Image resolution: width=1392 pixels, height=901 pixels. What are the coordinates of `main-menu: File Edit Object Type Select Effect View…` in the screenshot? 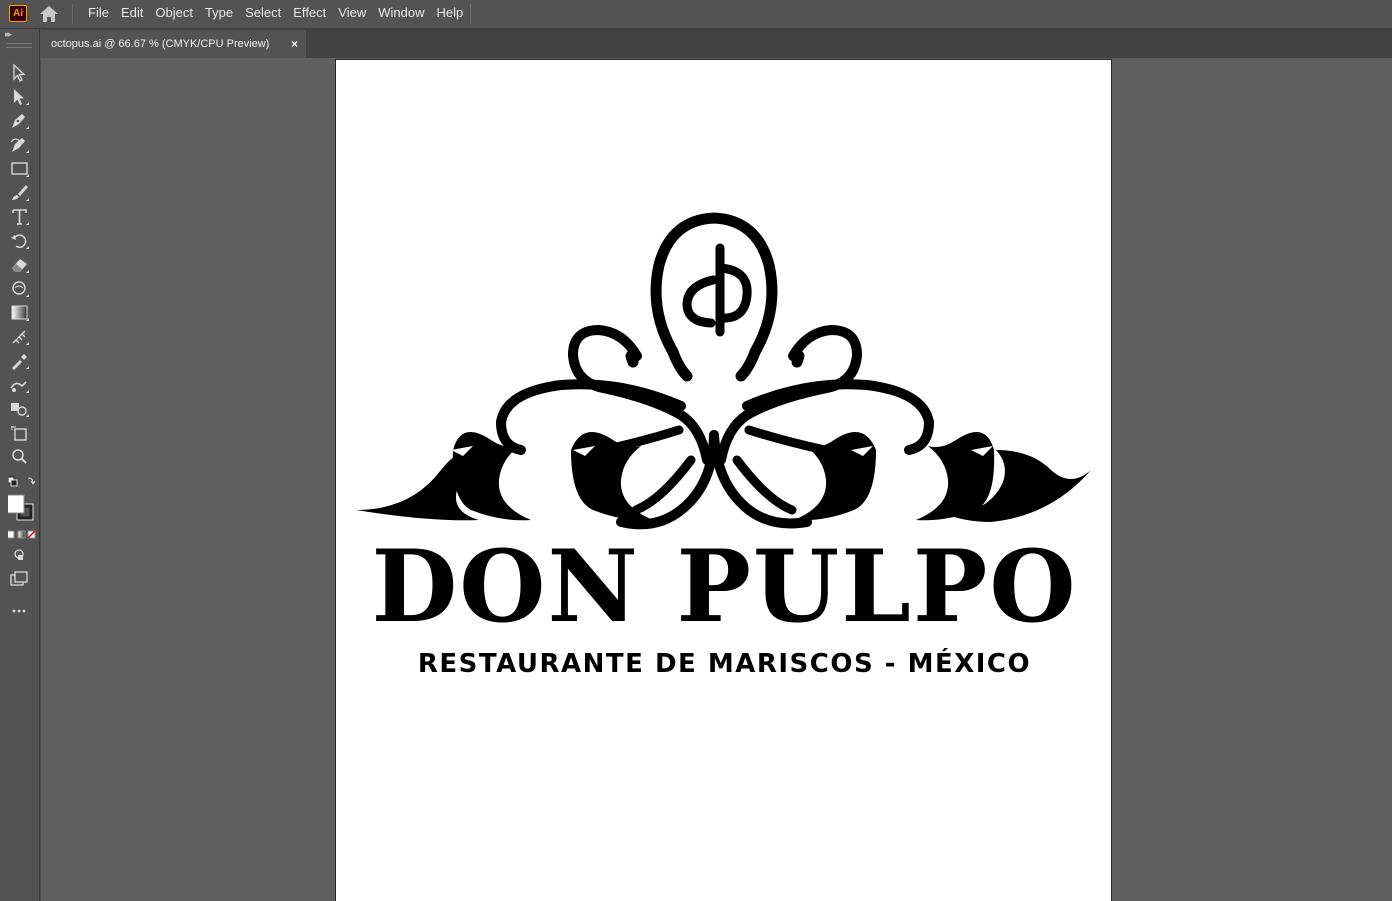 It's located at (275, 14).